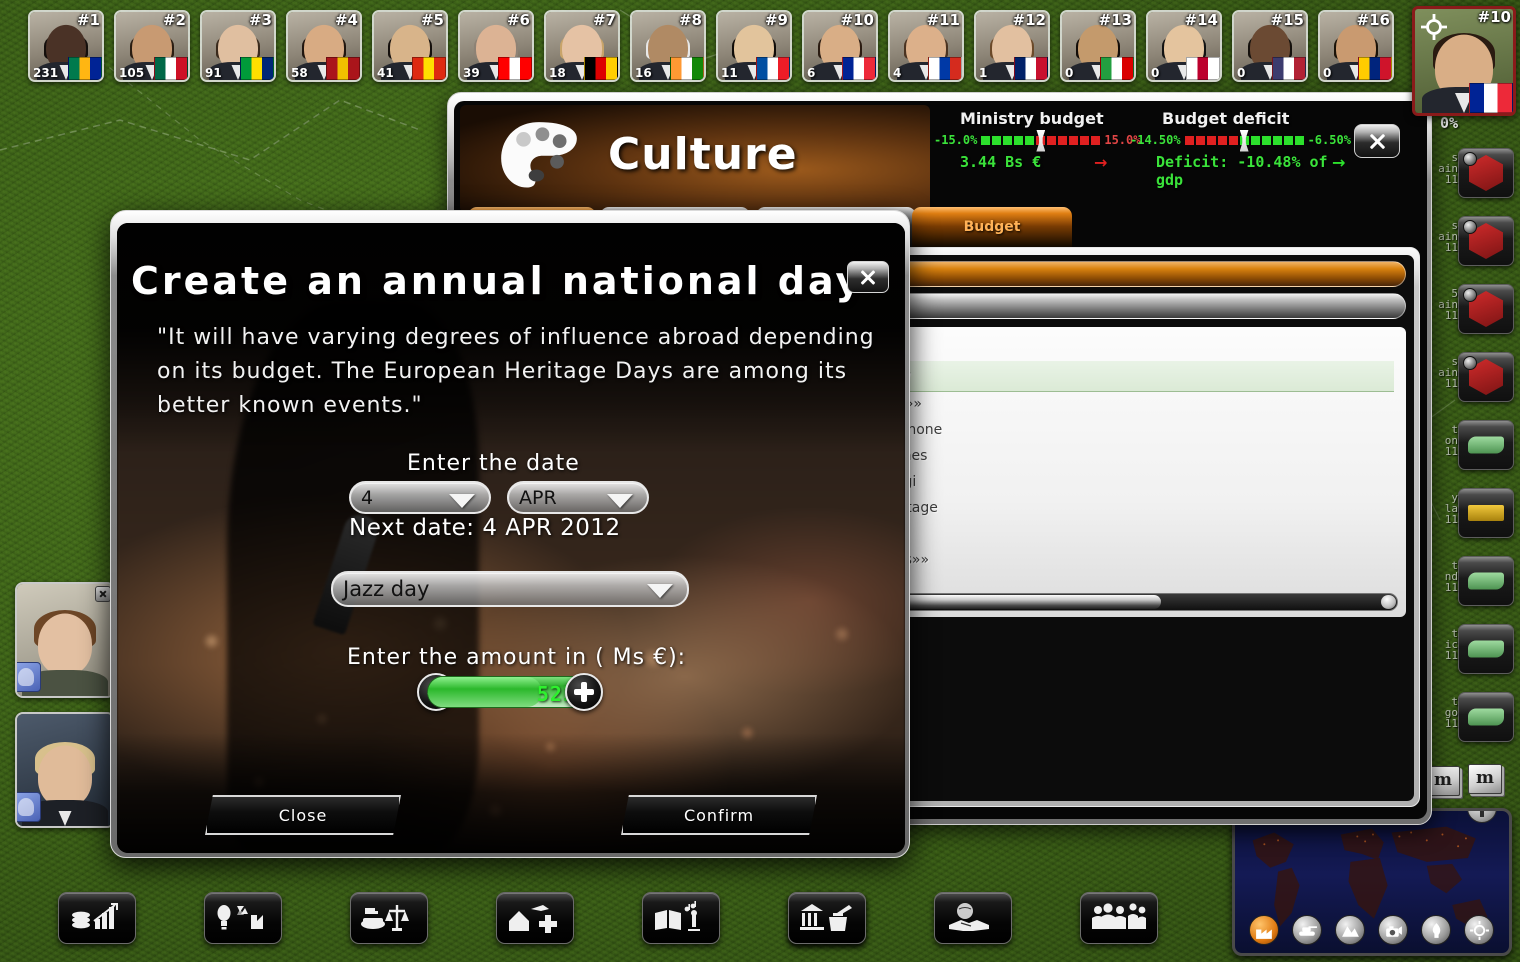 The image size is (1520, 962). What do you see at coordinates (1470, 159) in the screenshot?
I see `alert-dot-icon` at bounding box center [1470, 159].